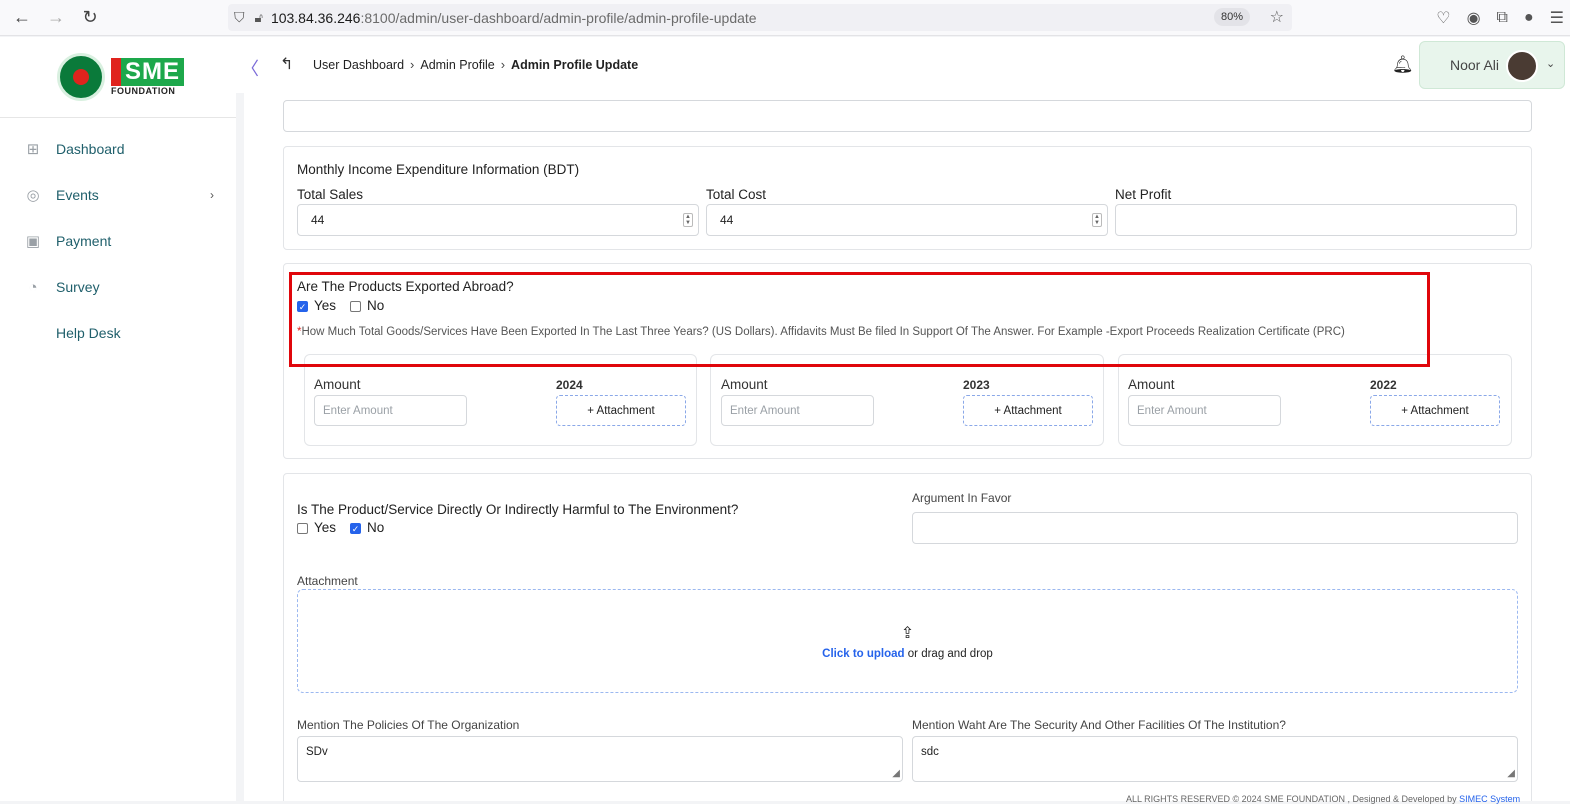 The width and height of the screenshot is (1570, 804). Describe the element at coordinates (148, 72) in the screenshot. I see `logo-sme-text: SME` at that location.